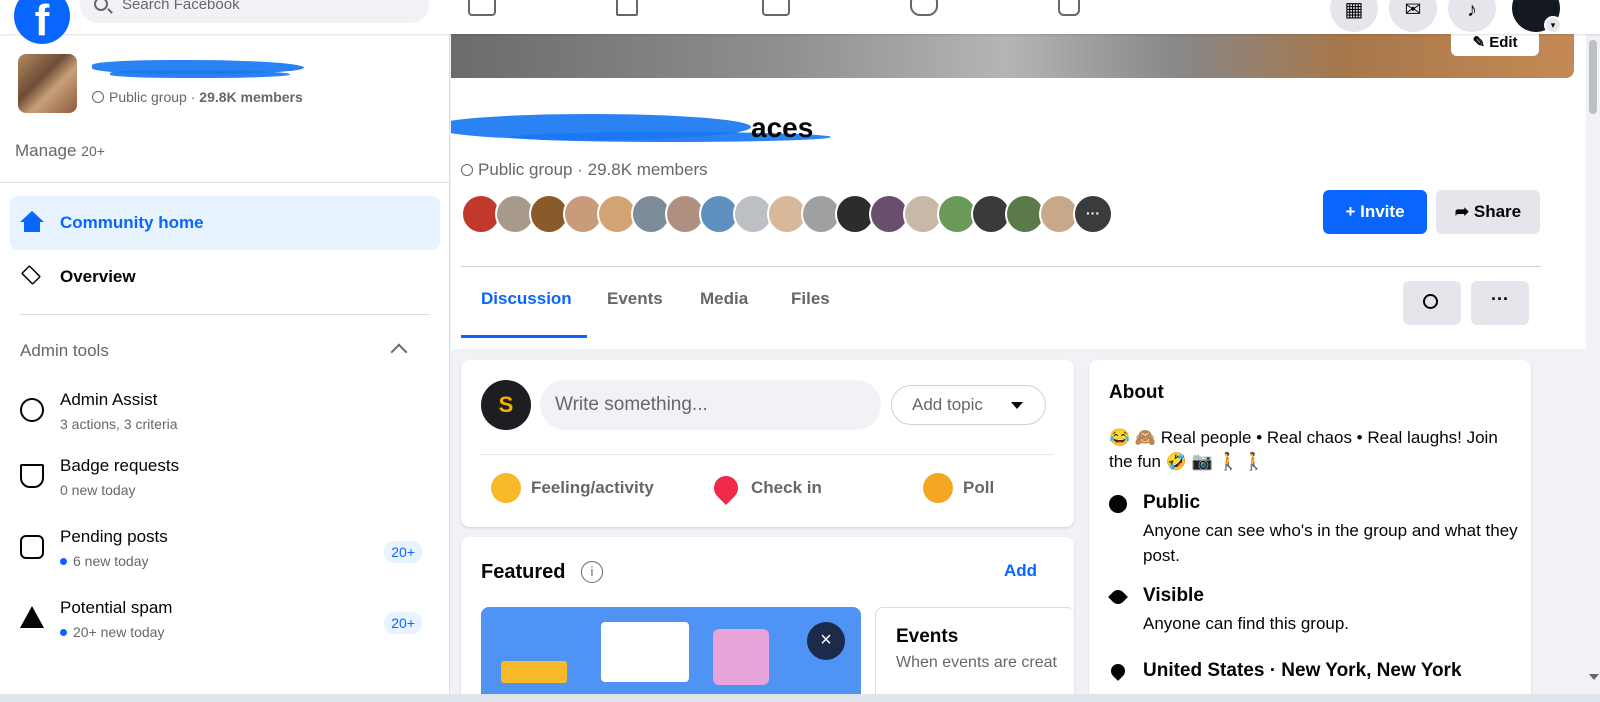  I want to click on notifications-bell-icon: ♪, so click(1472, 16).